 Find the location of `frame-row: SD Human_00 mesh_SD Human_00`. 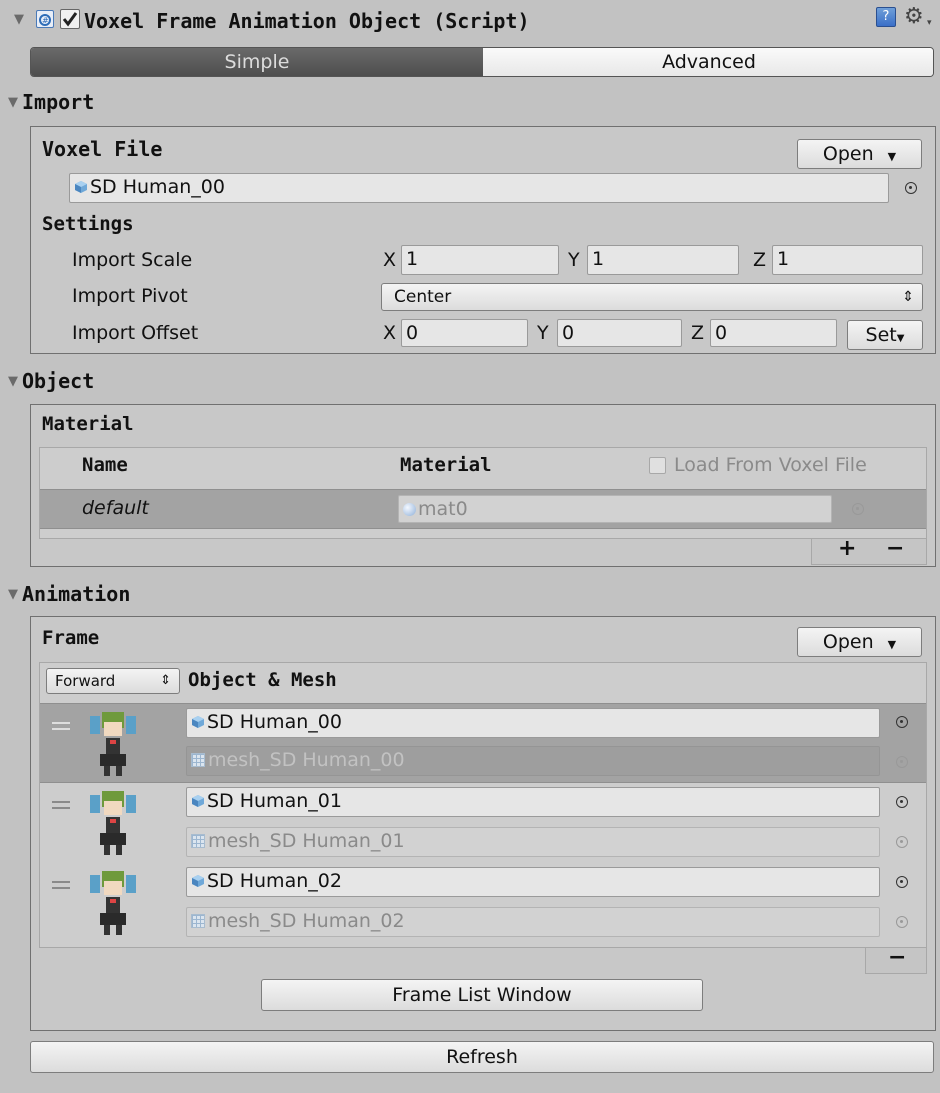

frame-row: SD Human_00 mesh_SD Human_00 is located at coordinates (483, 743).